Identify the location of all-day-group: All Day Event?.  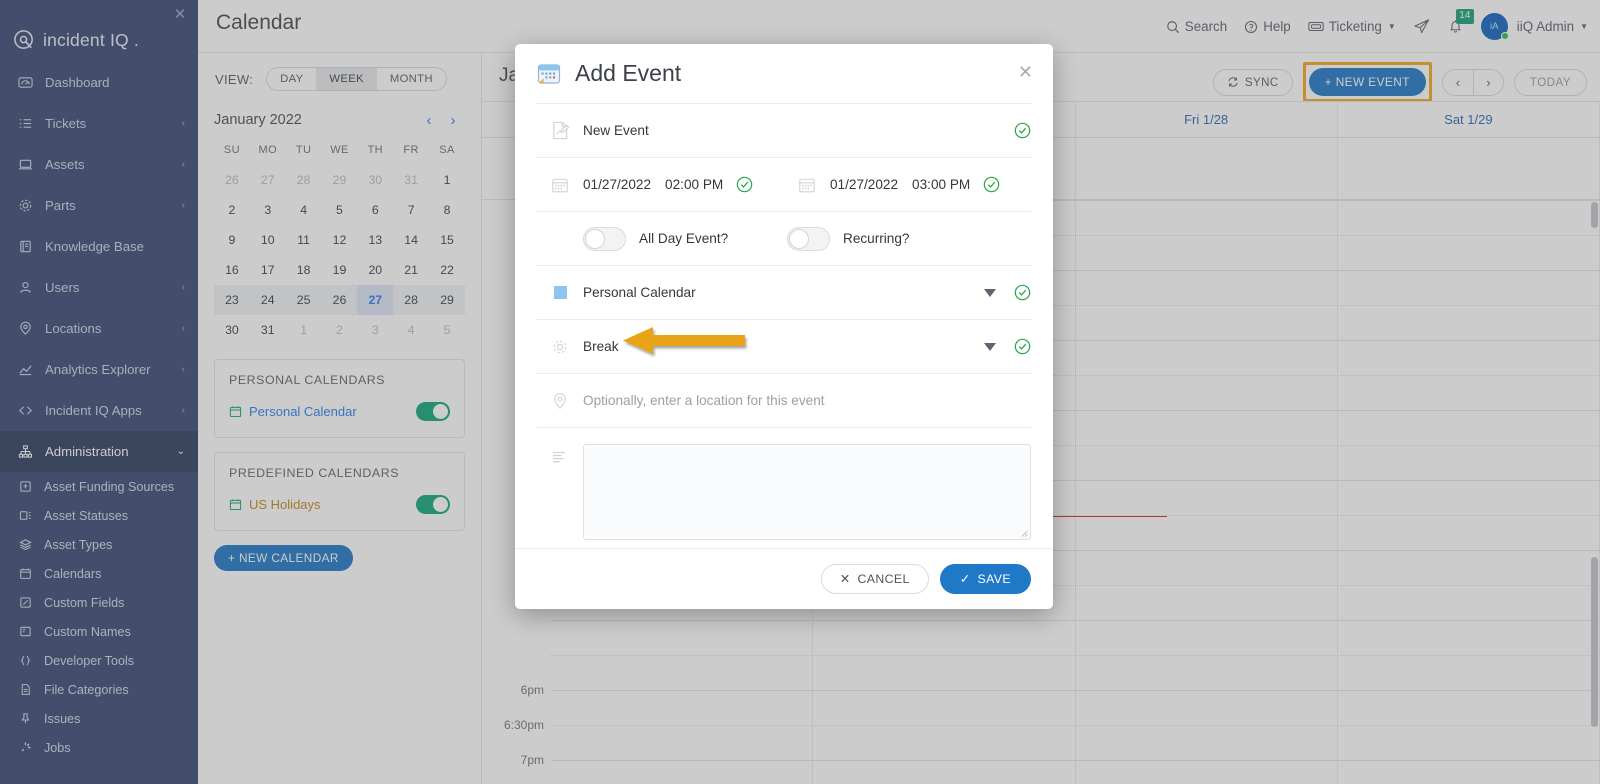
(662, 238).